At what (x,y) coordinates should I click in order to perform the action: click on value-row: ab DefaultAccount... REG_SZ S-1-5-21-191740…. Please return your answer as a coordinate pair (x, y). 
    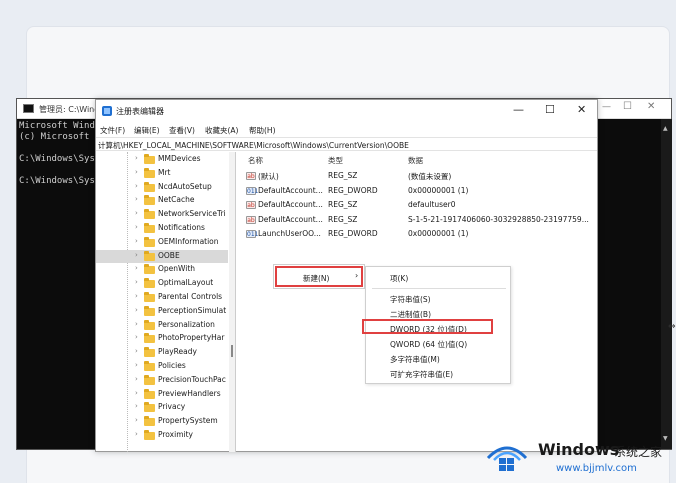
    Looking at the image, I should click on (420, 220).